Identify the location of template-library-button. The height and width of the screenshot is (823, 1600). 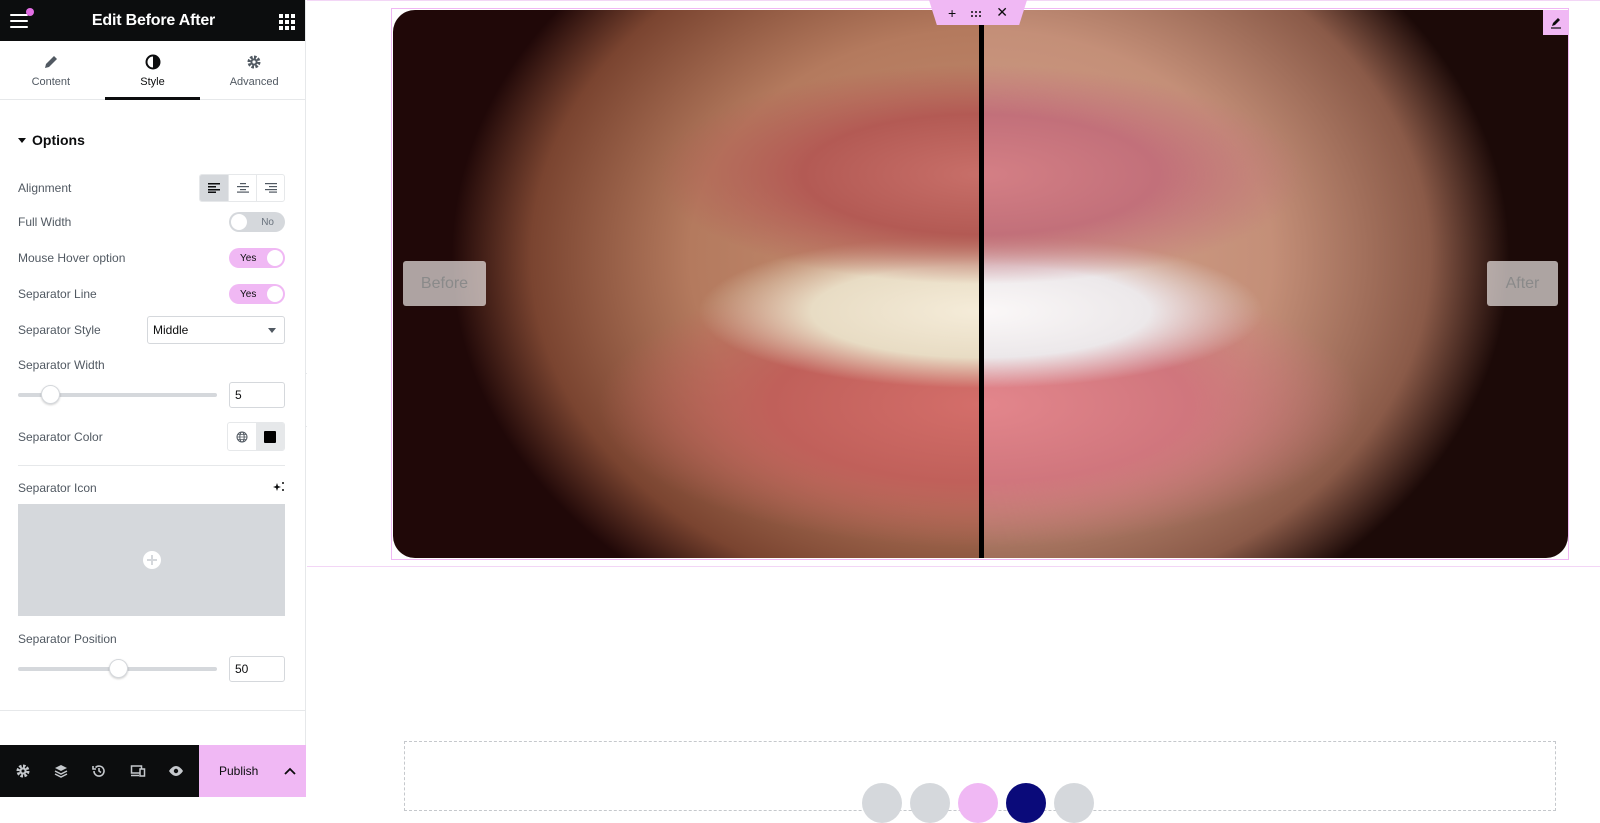
(930, 803).